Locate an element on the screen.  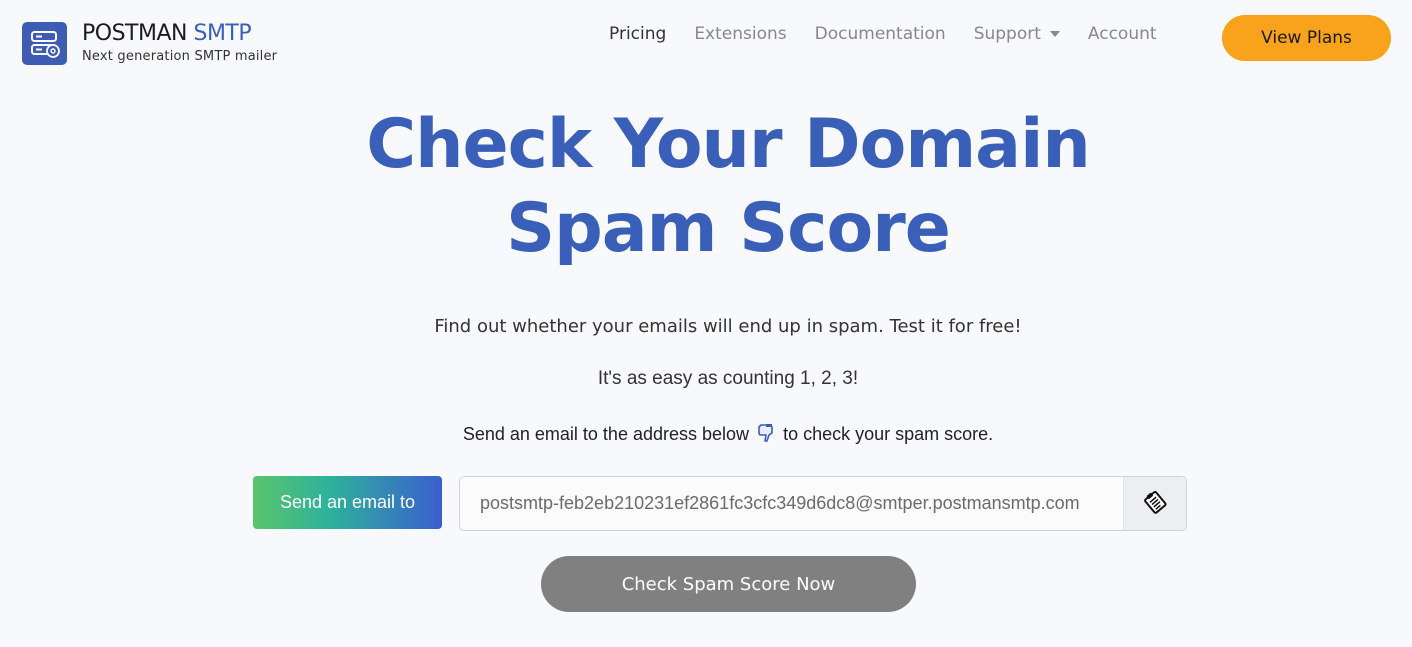
logo-tagline: Next generation SMTP mailer is located at coordinates (180, 56).